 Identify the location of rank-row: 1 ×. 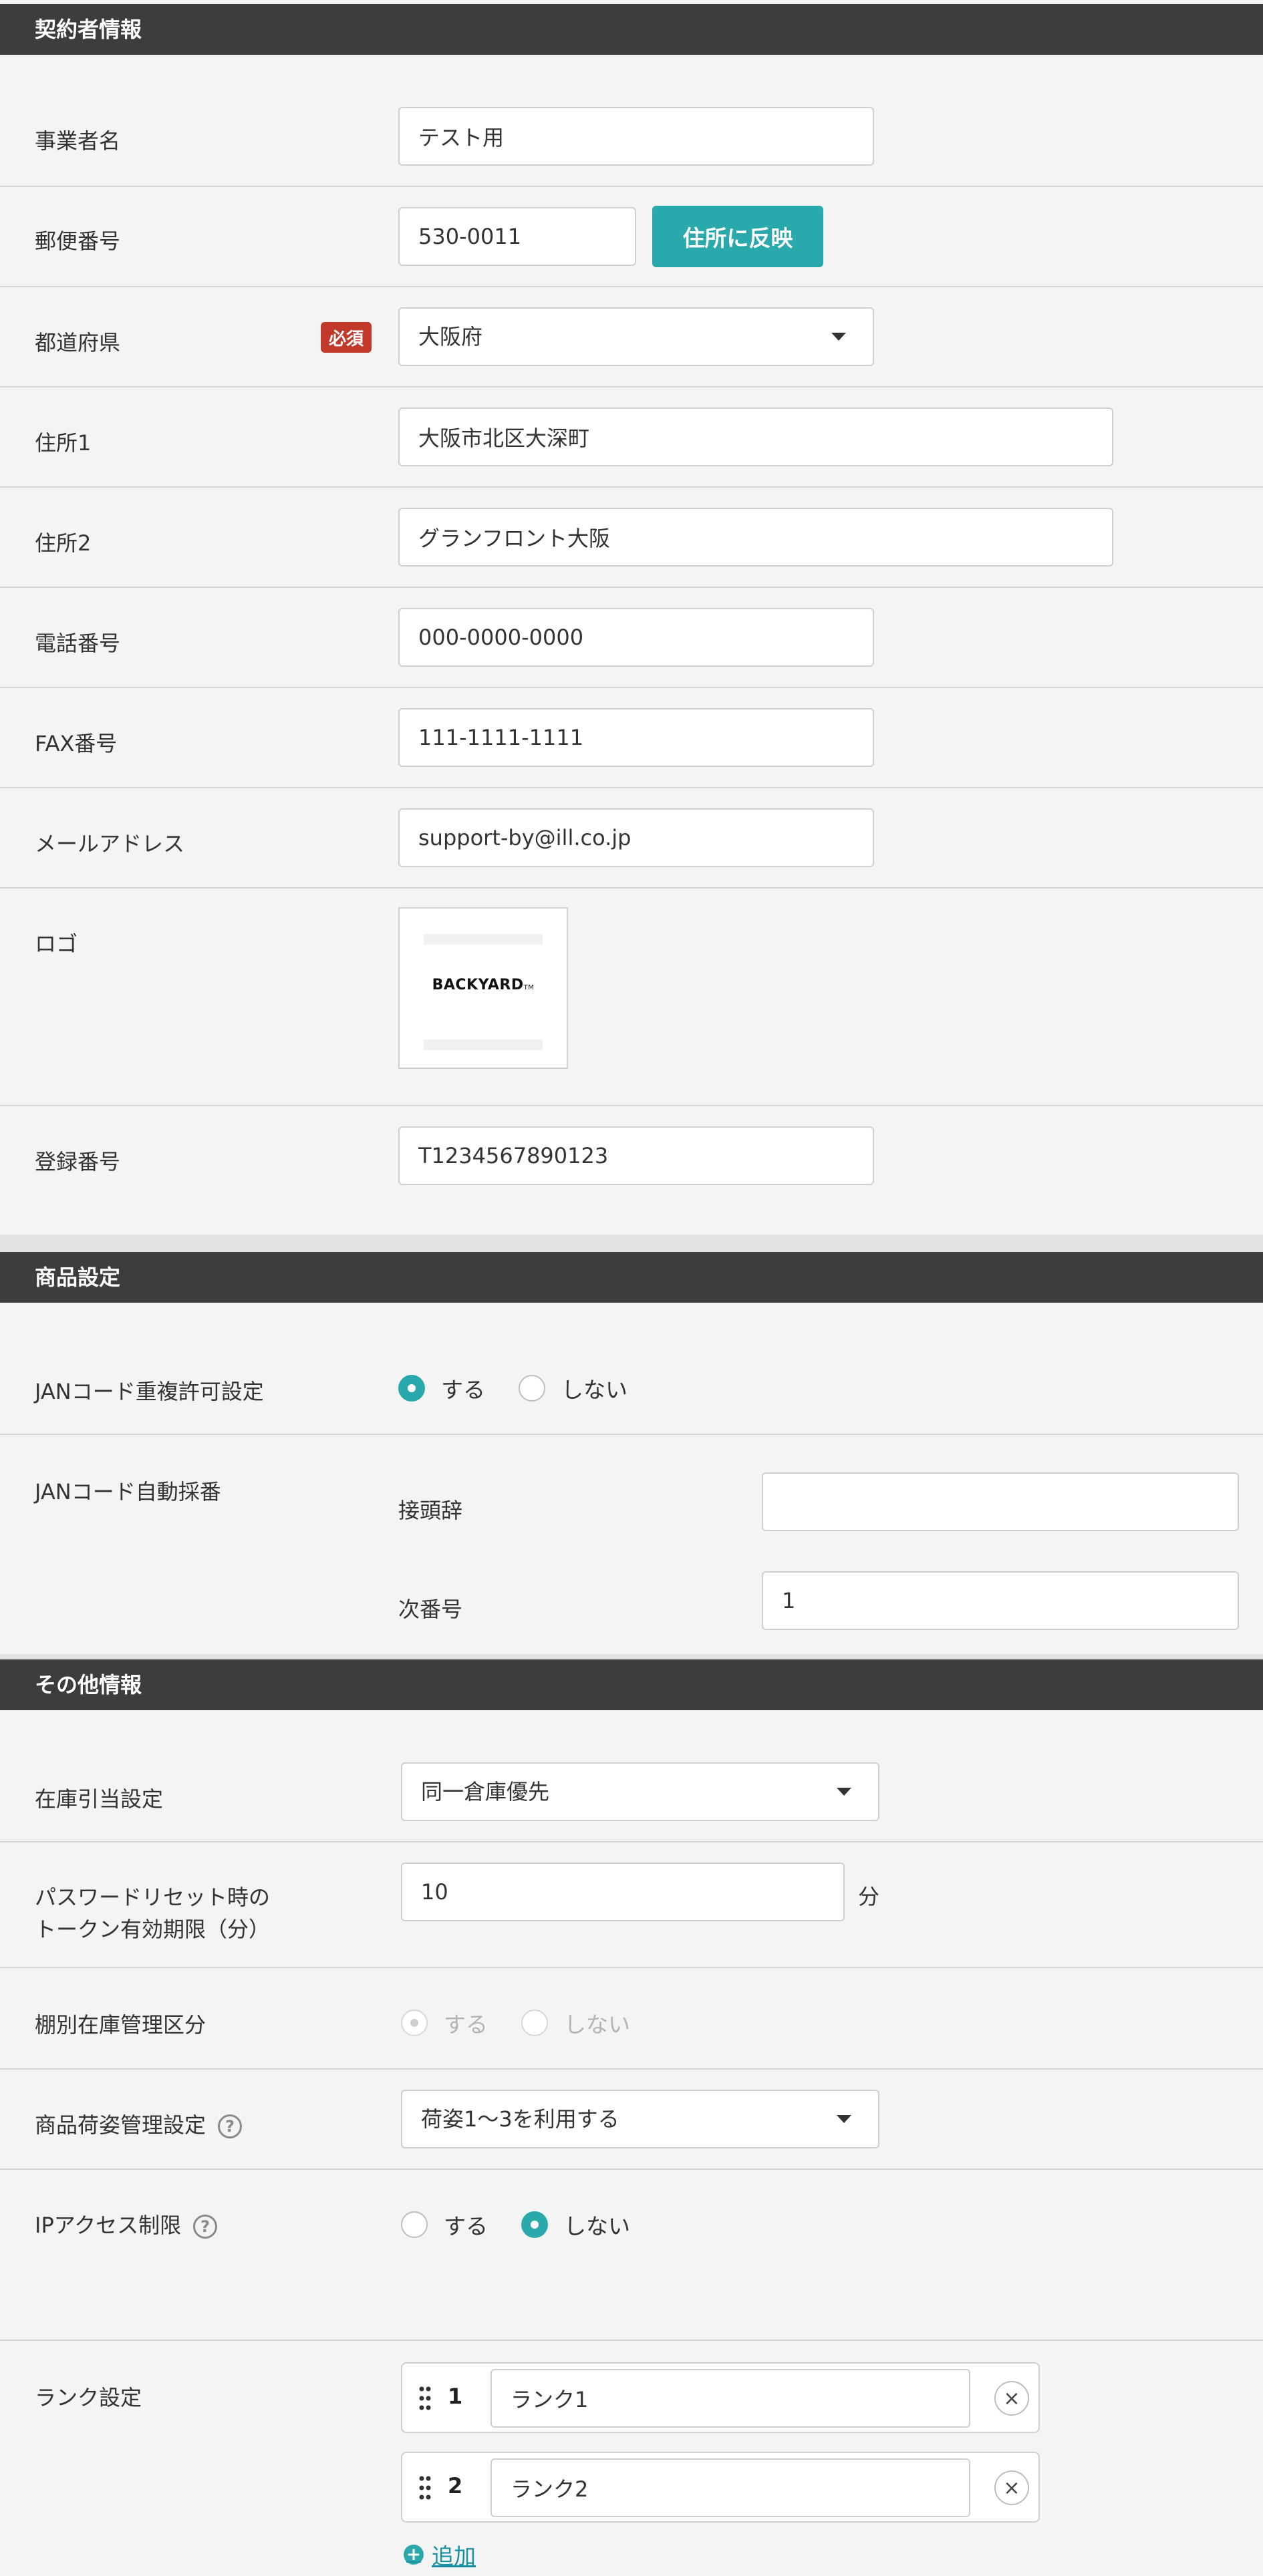
(721, 2397).